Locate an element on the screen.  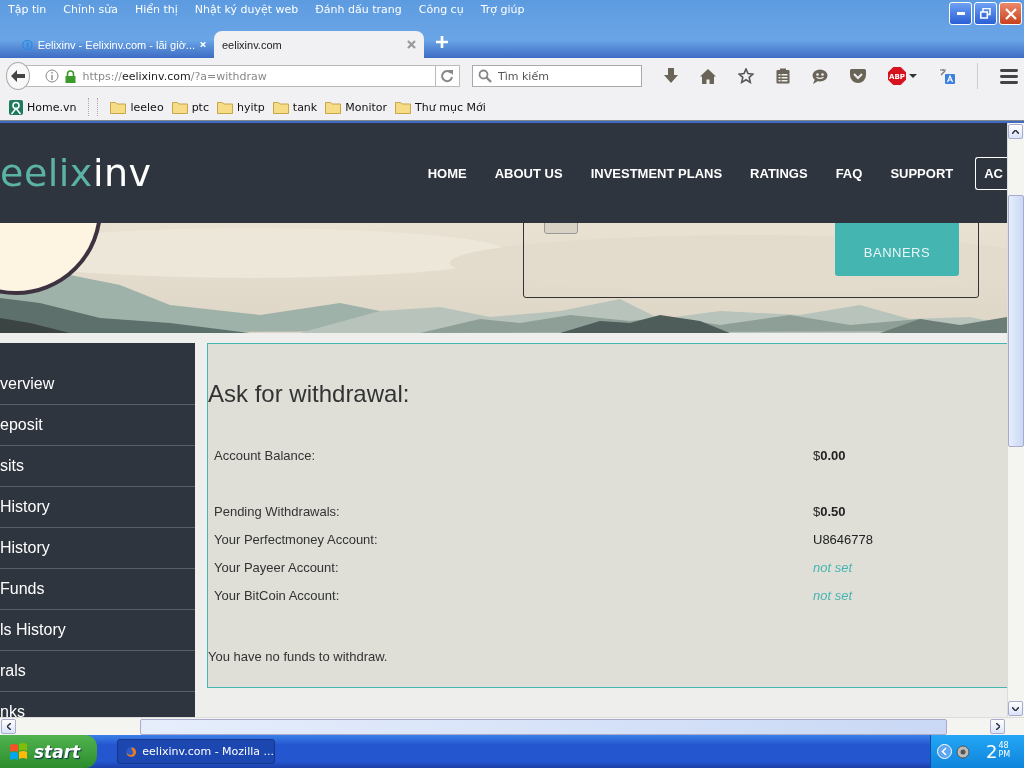
info-icon is located at coordinates (52, 76).